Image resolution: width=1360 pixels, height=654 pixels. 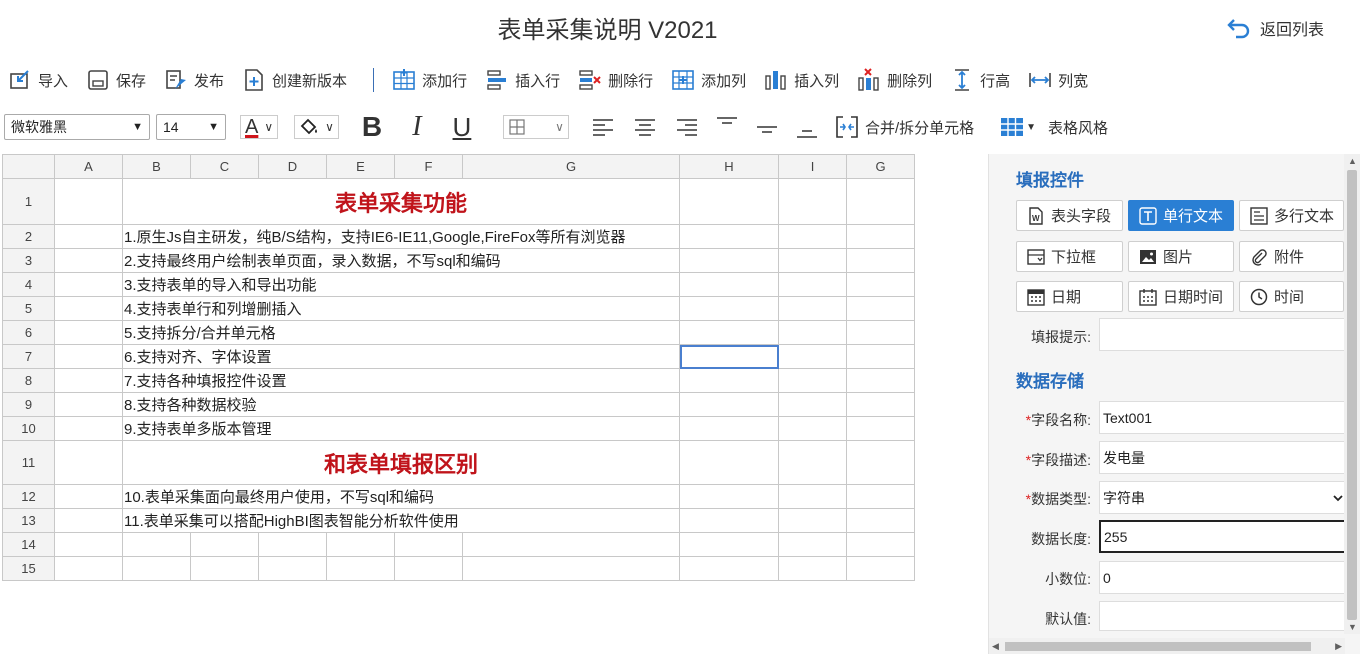 What do you see at coordinates (894, 80) in the screenshot?
I see `delete-column-button: 删除列` at bounding box center [894, 80].